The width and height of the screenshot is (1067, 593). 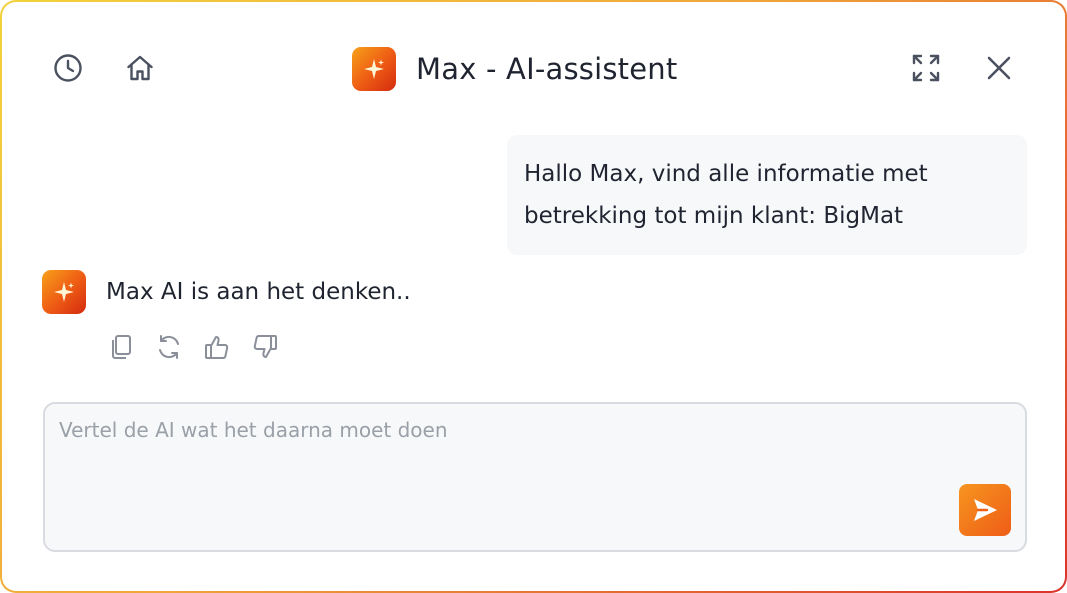 I want to click on send-button, so click(x=985, y=510).